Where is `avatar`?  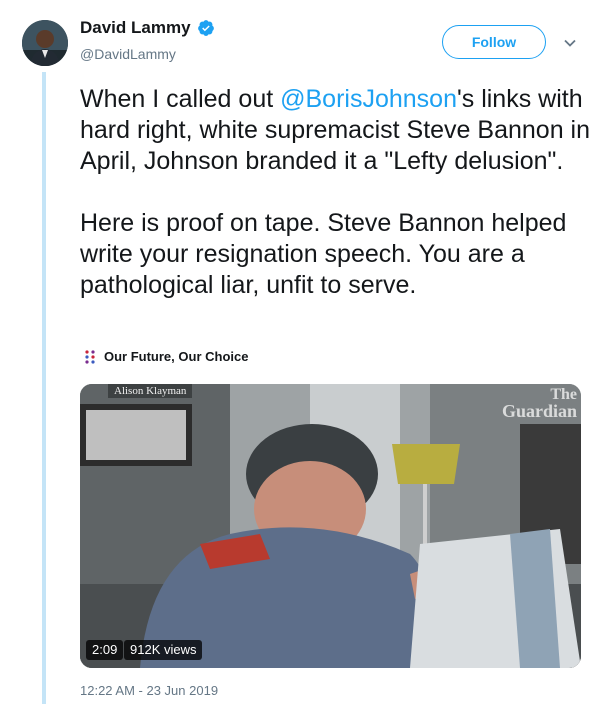 avatar is located at coordinates (45, 43).